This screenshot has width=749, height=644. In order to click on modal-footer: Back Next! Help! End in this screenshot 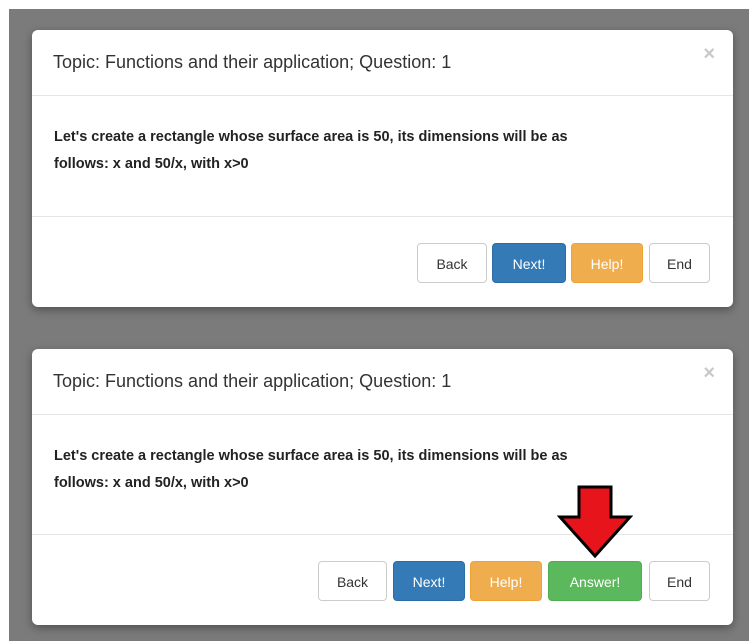, I will do `click(382, 261)`.